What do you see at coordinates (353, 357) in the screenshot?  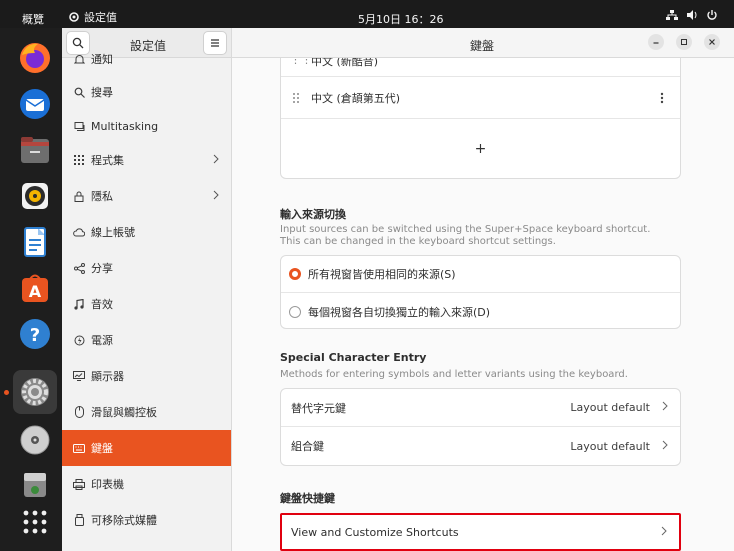 I see `special-title: Special Character Entry` at bounding box center [353, 357].